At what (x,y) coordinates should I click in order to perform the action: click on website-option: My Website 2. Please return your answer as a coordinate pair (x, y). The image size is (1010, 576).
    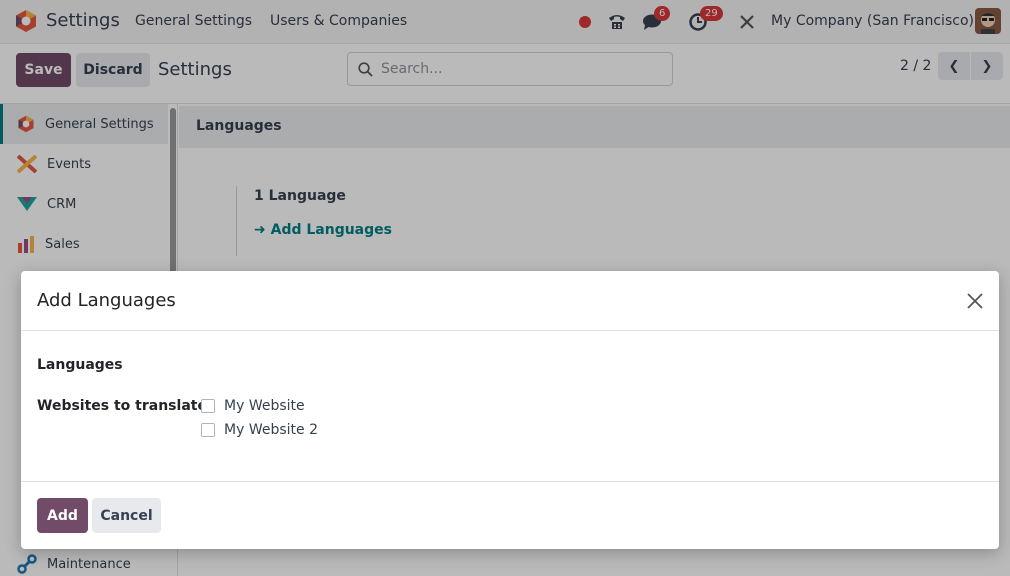
    Looking at the image, I should click on (259, 430).